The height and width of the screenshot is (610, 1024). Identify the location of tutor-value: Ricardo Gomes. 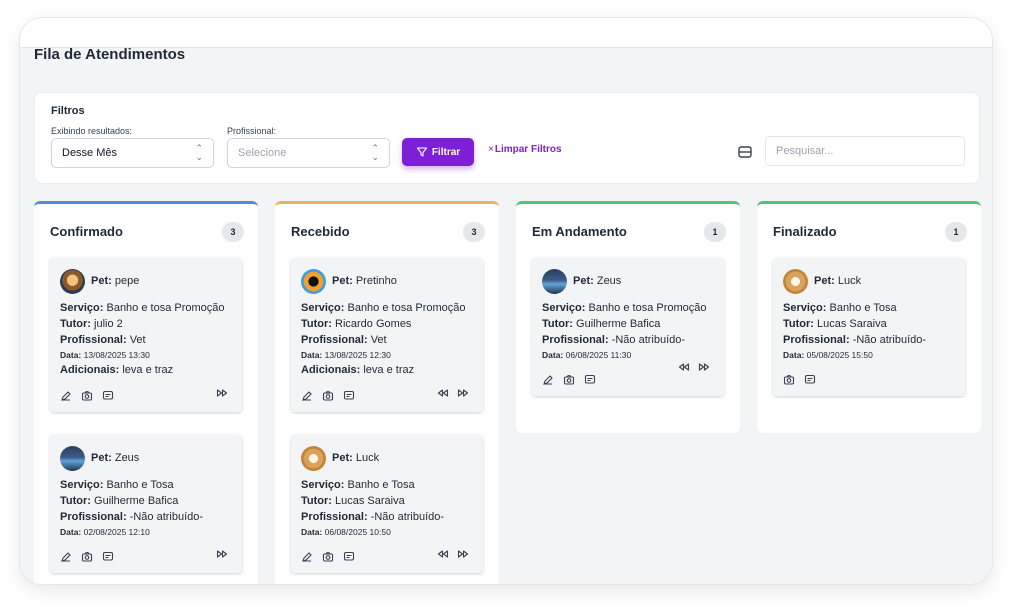
(373, 324).